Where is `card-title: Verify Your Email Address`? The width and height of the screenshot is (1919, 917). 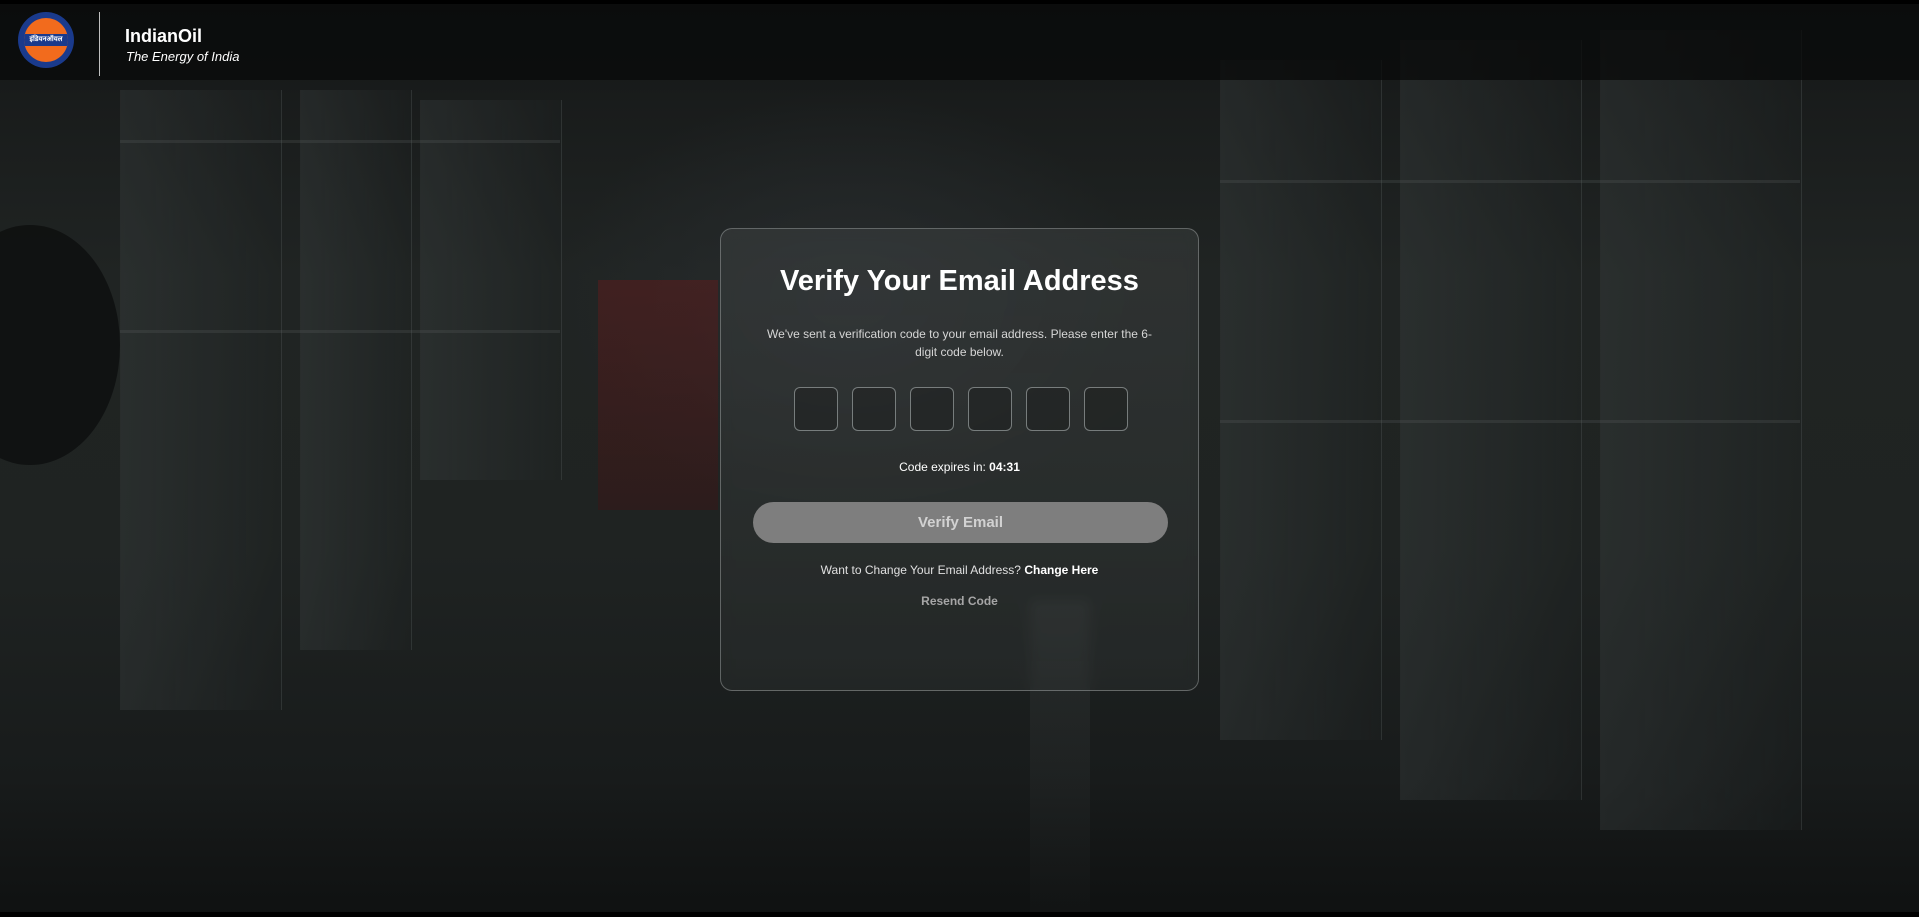 card-title: Verify Your Email Address is located at coordinates (959, 281).